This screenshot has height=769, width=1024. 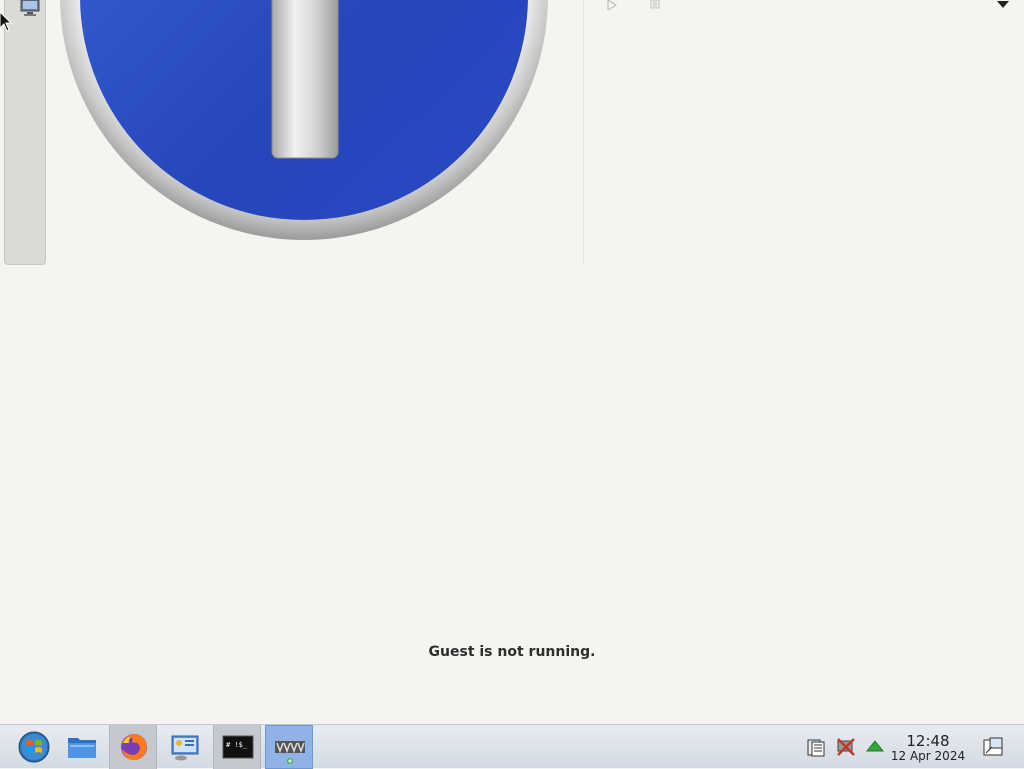 I want to click on vm-icon, so click(x=290, y=752).